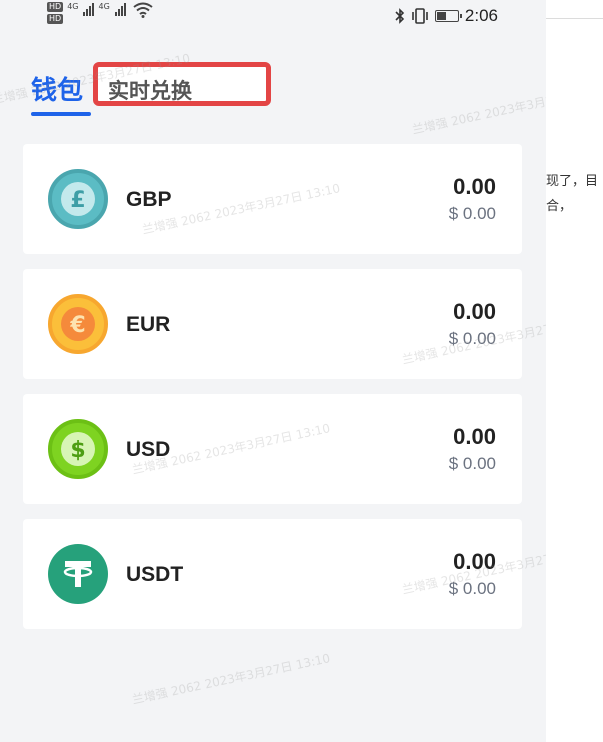  I want to click on currency-name: EUR, so click(148, 324).